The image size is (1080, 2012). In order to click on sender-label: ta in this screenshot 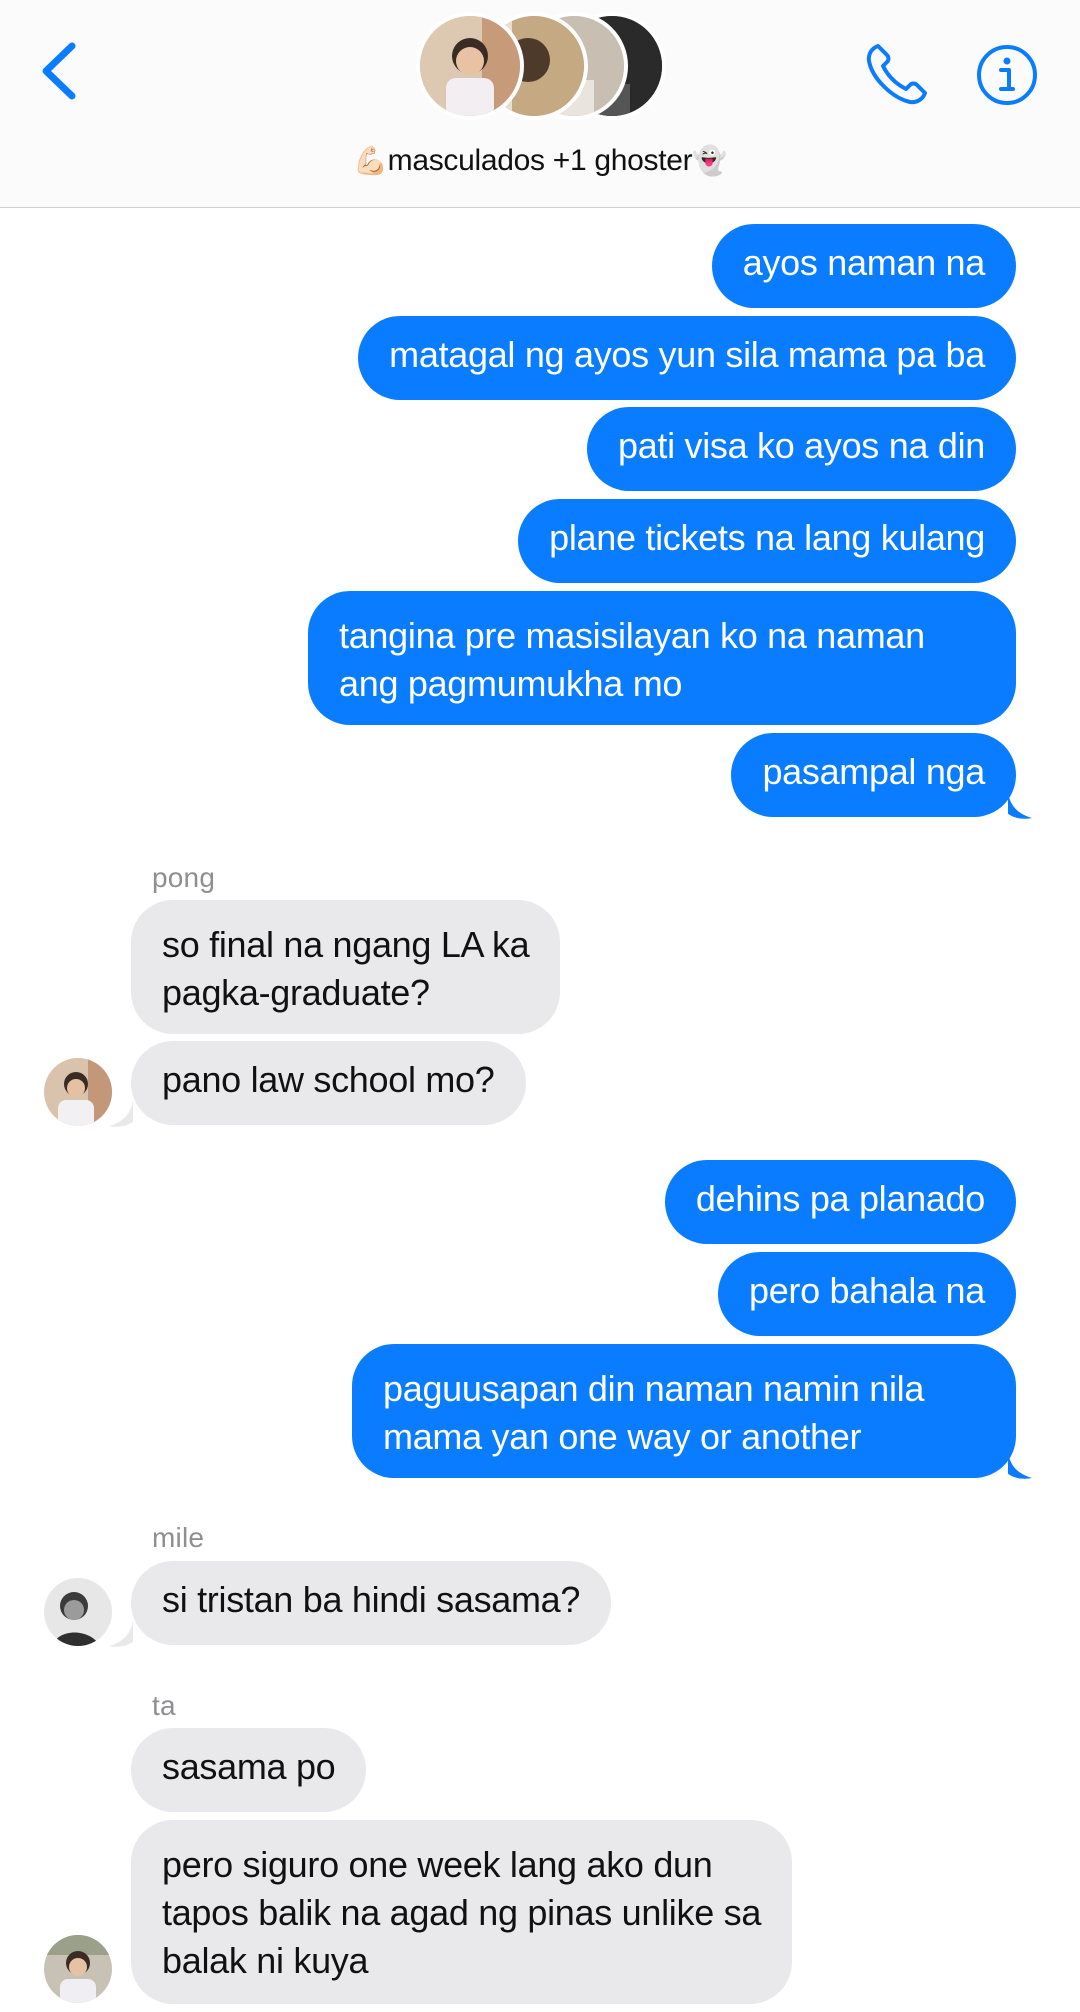, I will do `click(164, 1705)`.